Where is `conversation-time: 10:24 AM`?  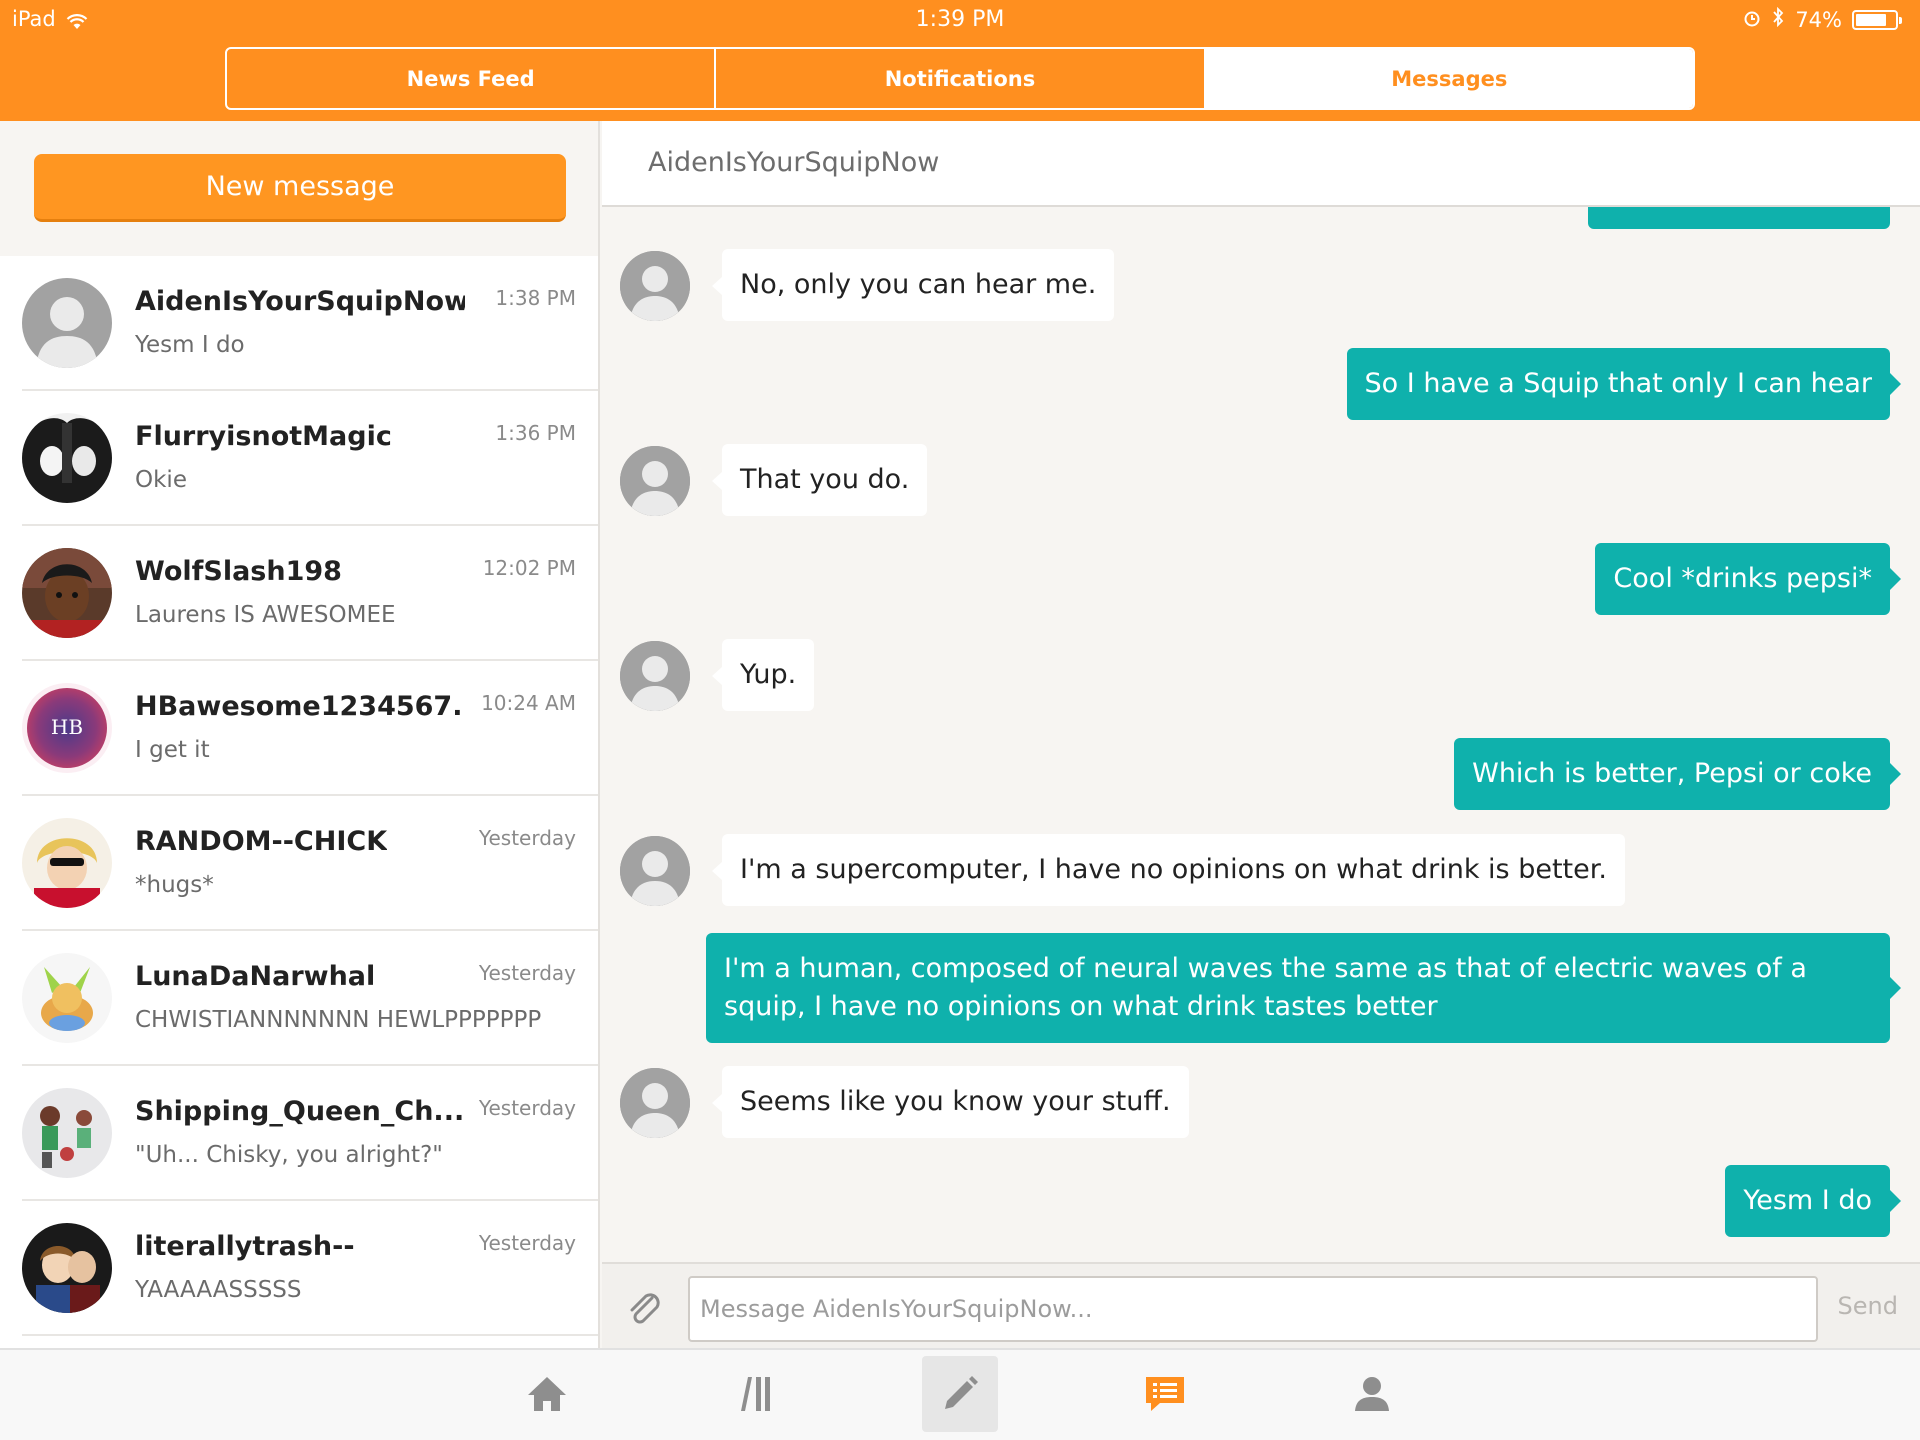 conversation-time: 10:24 AM is located at coordinates (528, 703).